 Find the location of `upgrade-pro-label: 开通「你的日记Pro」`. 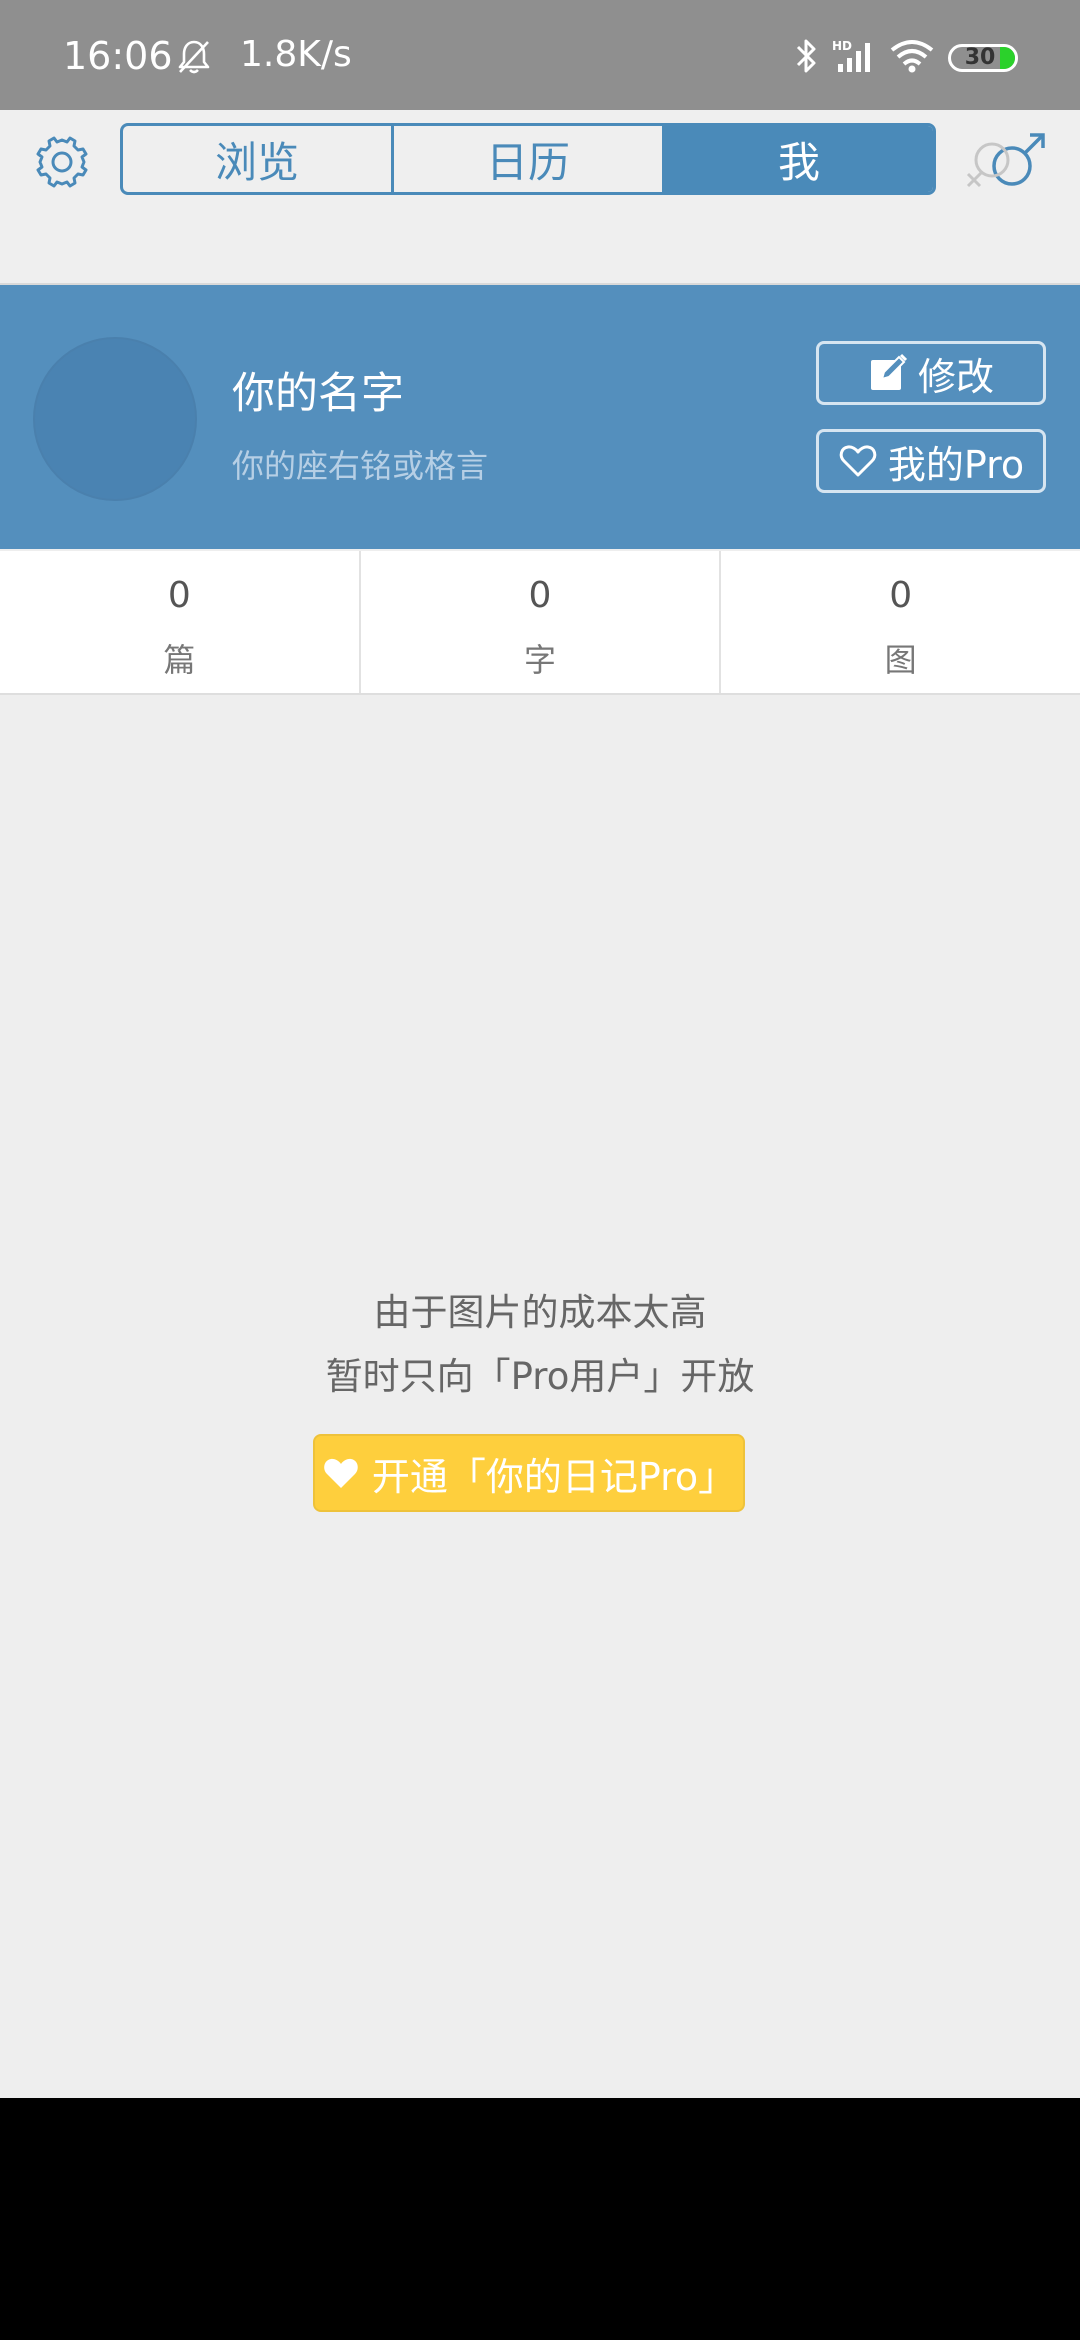

upgrade-pro-label: 开通「你的日记Pro」 is located at coordinates (554, 1476).